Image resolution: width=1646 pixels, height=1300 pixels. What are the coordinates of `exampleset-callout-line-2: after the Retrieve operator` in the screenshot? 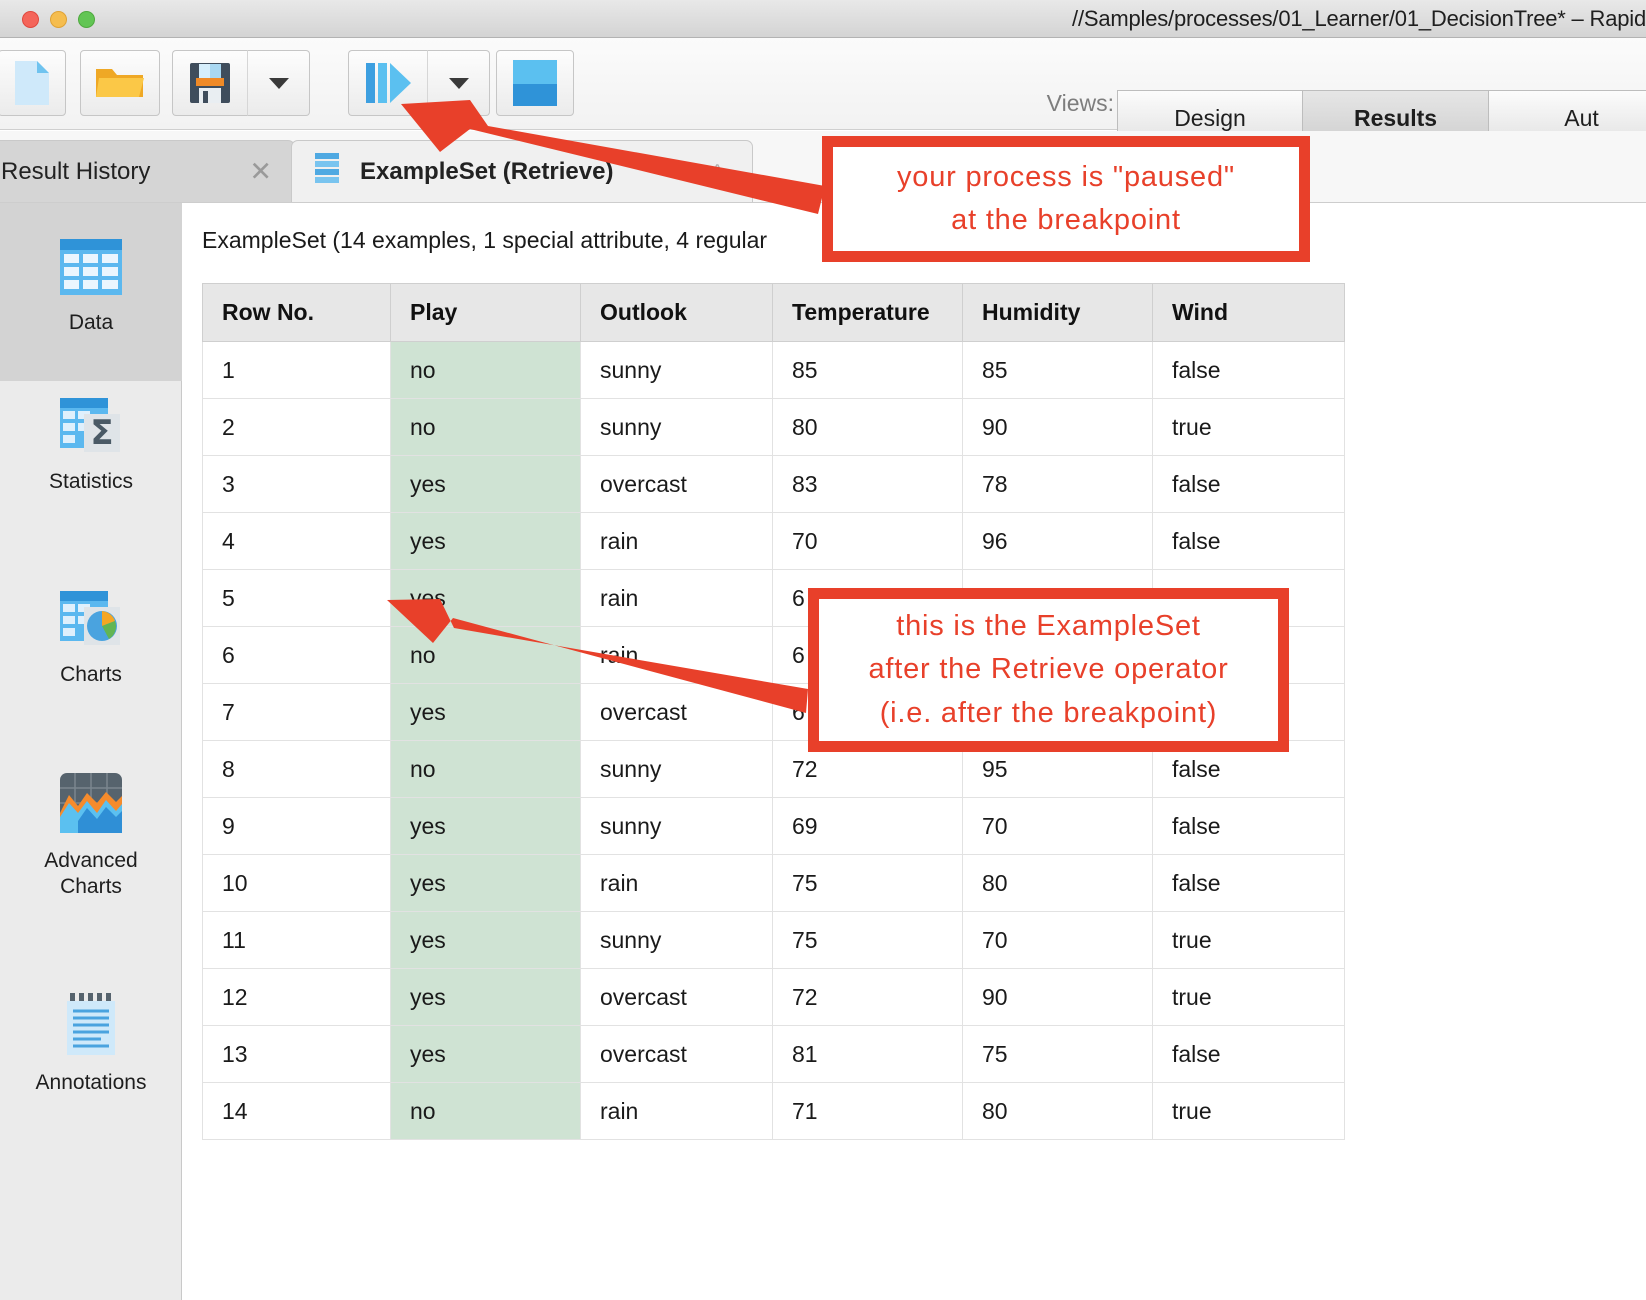 It's located at (1048, 669).